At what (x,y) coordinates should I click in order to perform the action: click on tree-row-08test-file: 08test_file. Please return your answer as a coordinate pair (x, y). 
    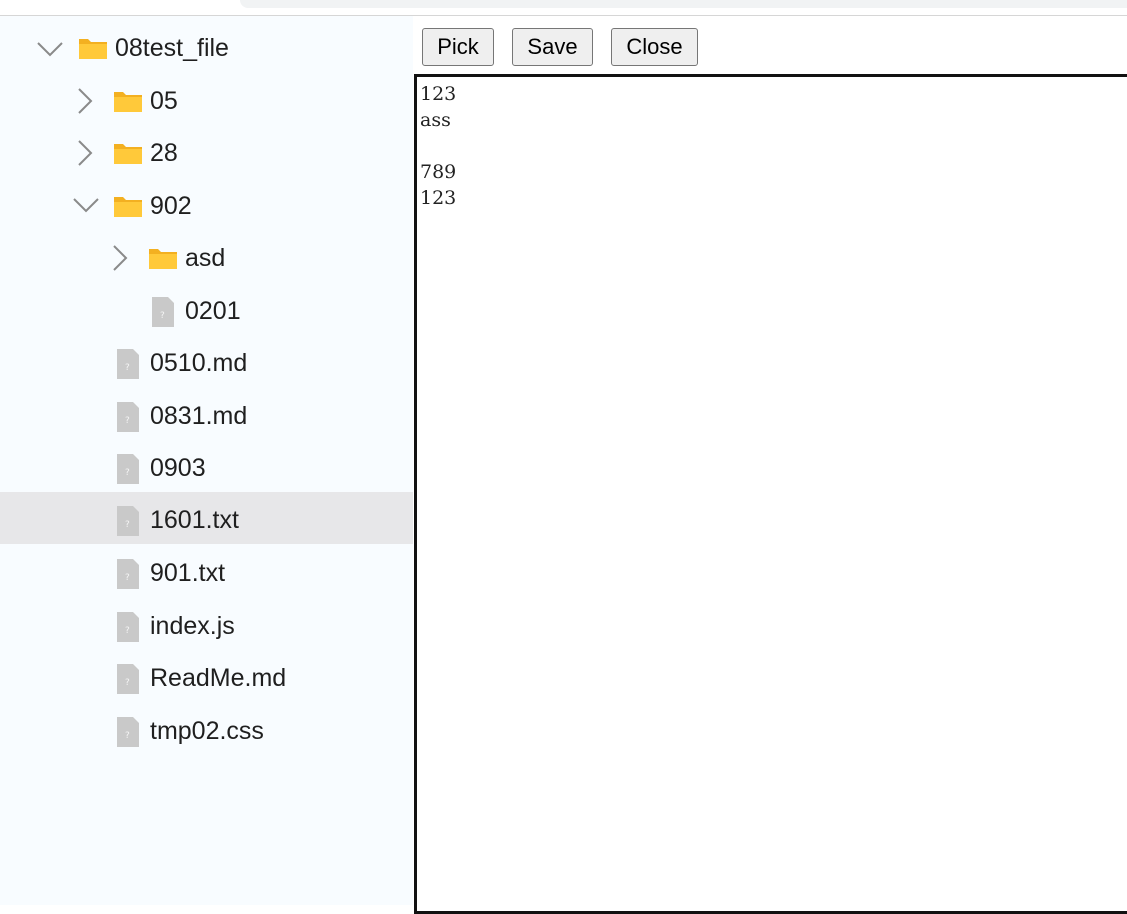
    Looking at the image, I should click on (206, 48).